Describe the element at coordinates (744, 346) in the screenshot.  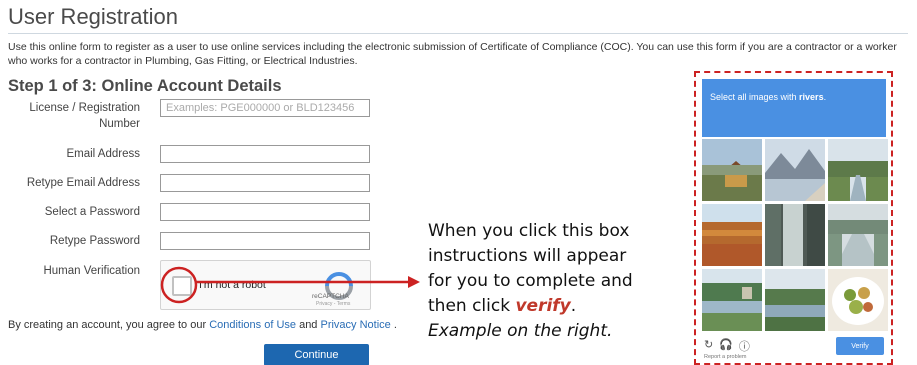
I see `info-icon: ⓘ` at that location.